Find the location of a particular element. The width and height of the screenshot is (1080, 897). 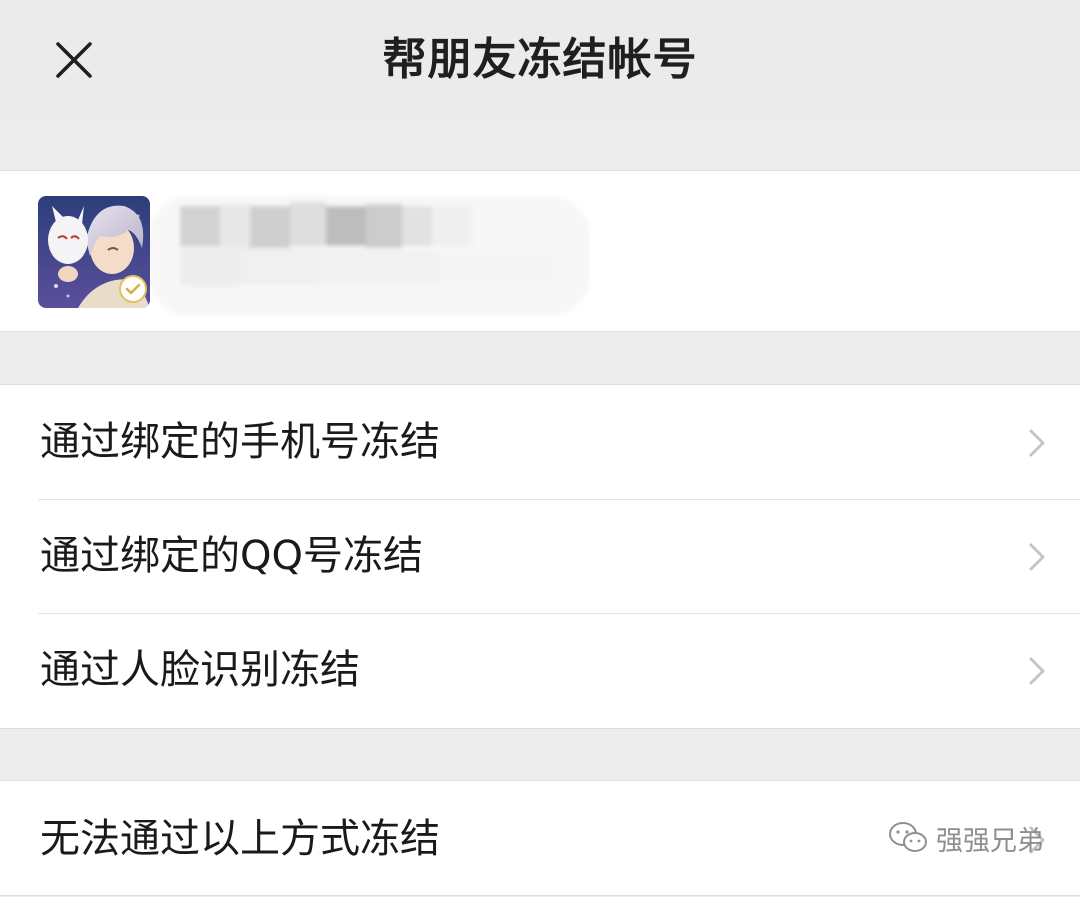

watermark: 强强兄弟 is located at coordinates (966, 838).